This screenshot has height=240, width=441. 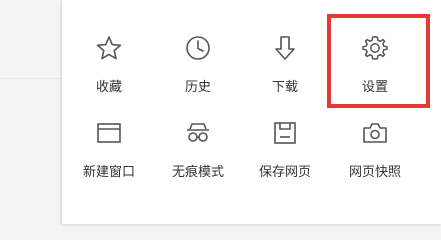 What do you see at coordinates (285, 95) in the screenshot?
I see `menu-item-save-page: 保存网页` at bounding box center [285, 95].